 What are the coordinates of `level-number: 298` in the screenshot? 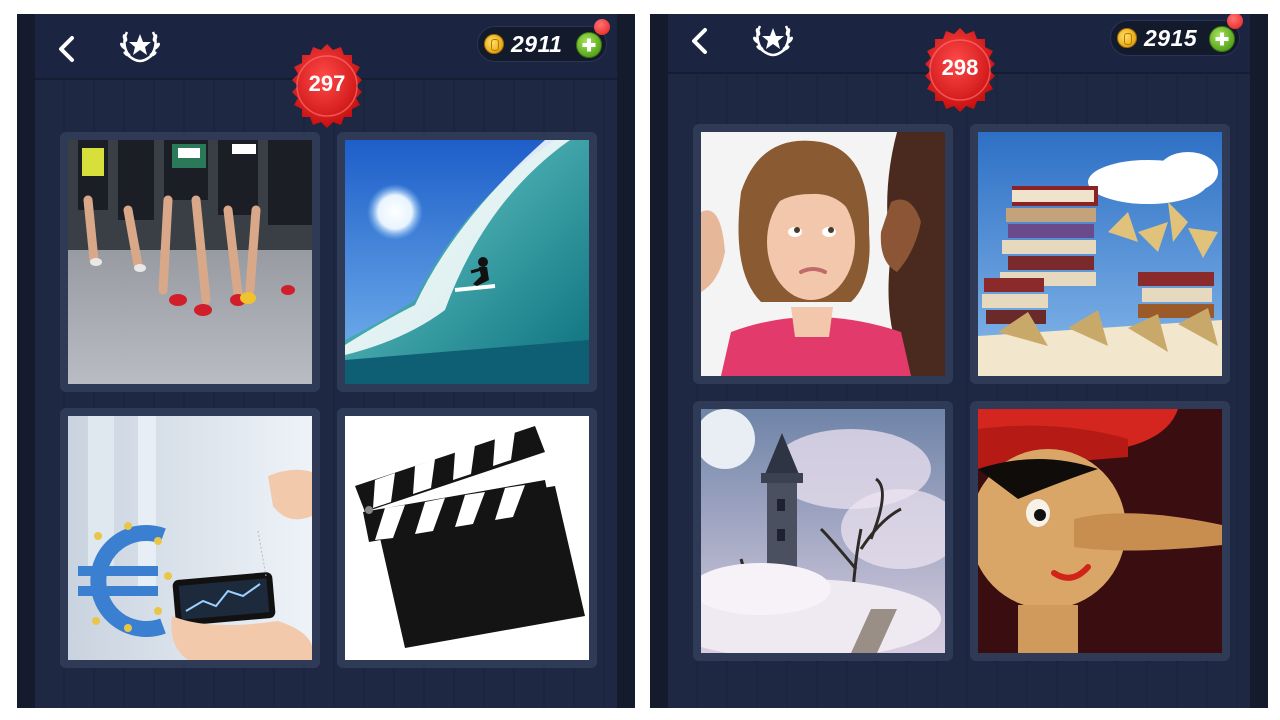 It's located at (960, 67).